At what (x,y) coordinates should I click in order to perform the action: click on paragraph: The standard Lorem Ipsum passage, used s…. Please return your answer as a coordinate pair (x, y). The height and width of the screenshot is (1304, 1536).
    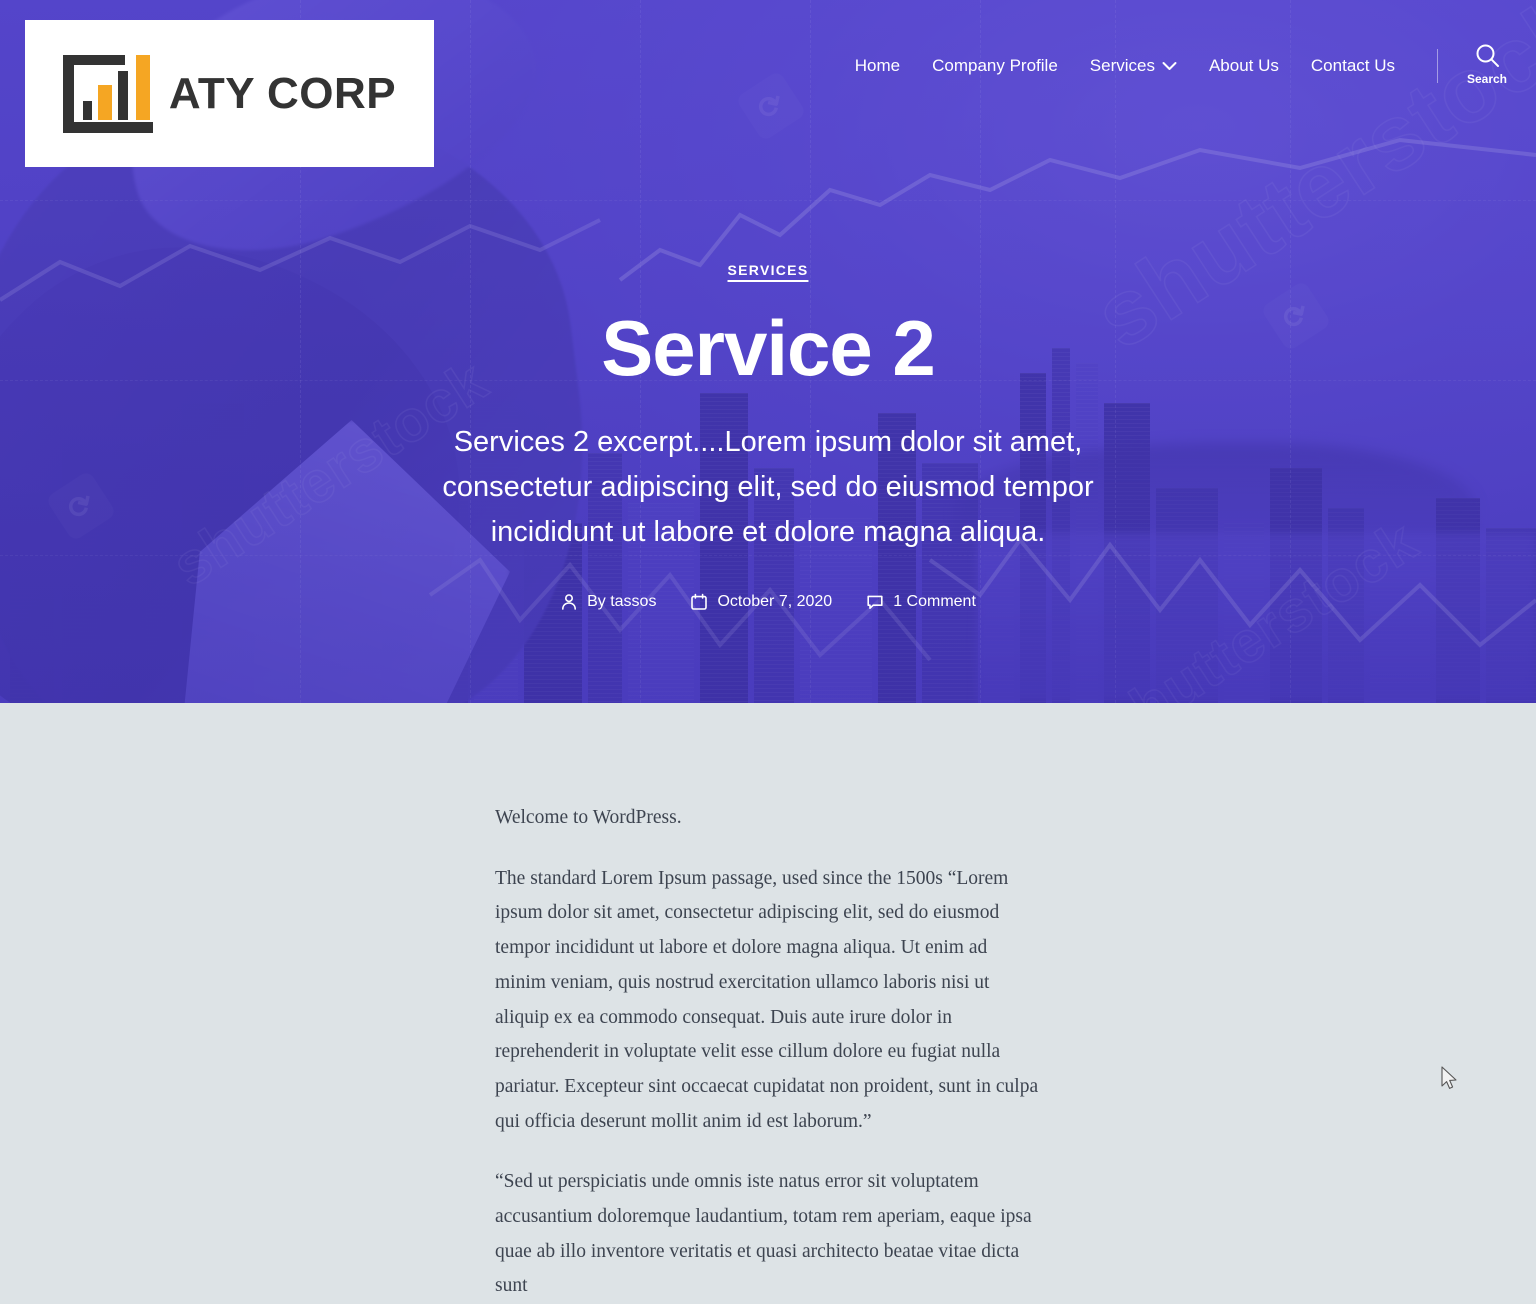
    Looking at the image, I should click on (768, 1001).